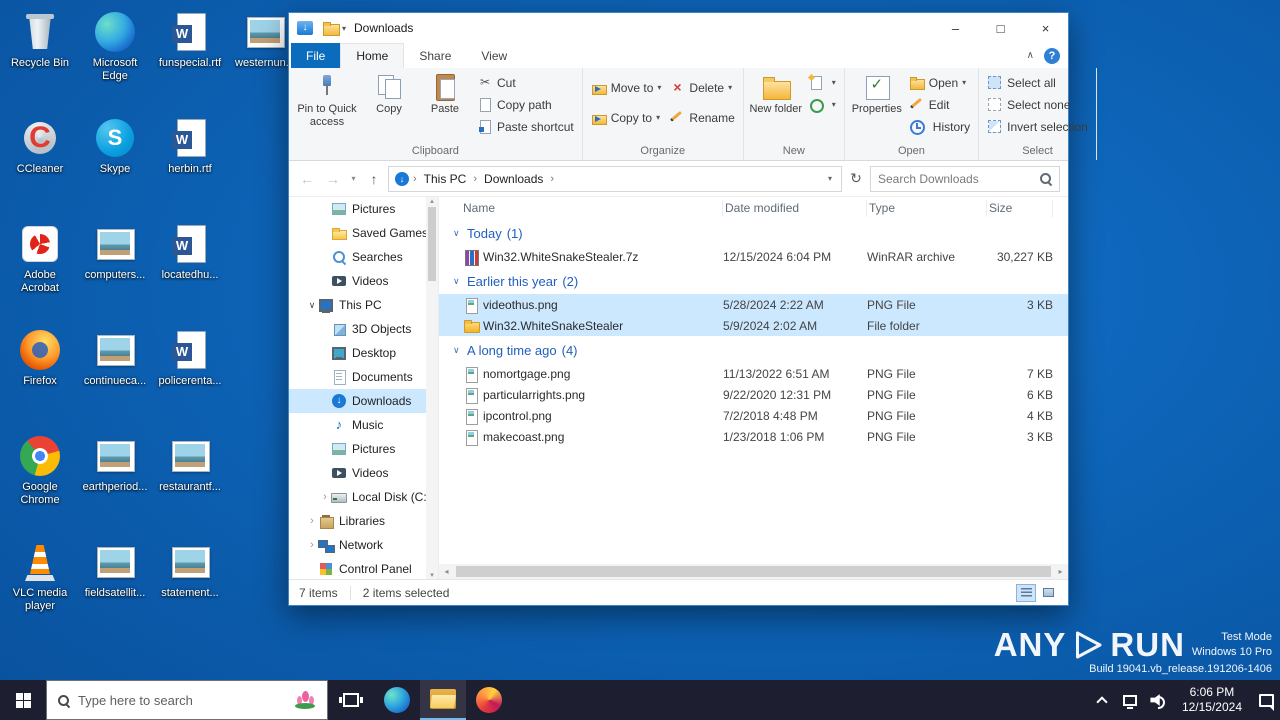 This screenshot has width=1280, height=720. What do you see at coordinates (525, 104) in the screenshot?
I see `copy-path-button: Copy path` at bounding box center [525, 104].